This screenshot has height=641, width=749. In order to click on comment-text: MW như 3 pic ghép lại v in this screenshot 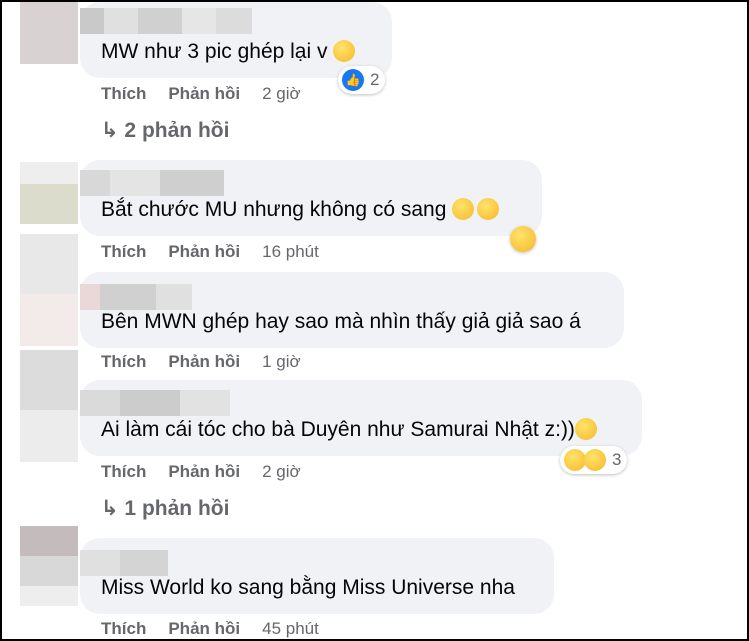, I will do `click(214, 51)`.